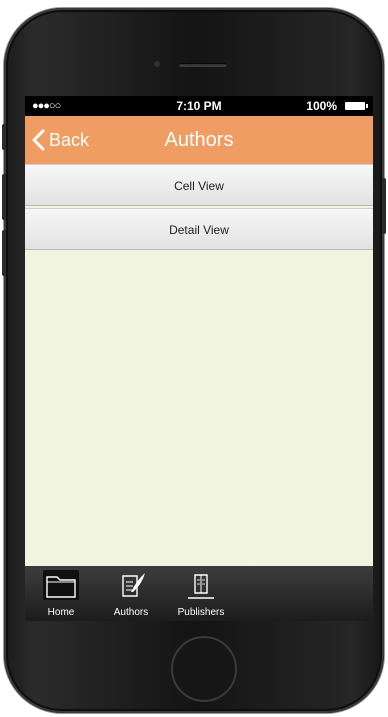 Image resolution: width=388 pixels, height=717 pixels. What do you see at coordinates (4, 253) in the screenshot?
I see `volume-down-button` at bounding box center [4, 253].